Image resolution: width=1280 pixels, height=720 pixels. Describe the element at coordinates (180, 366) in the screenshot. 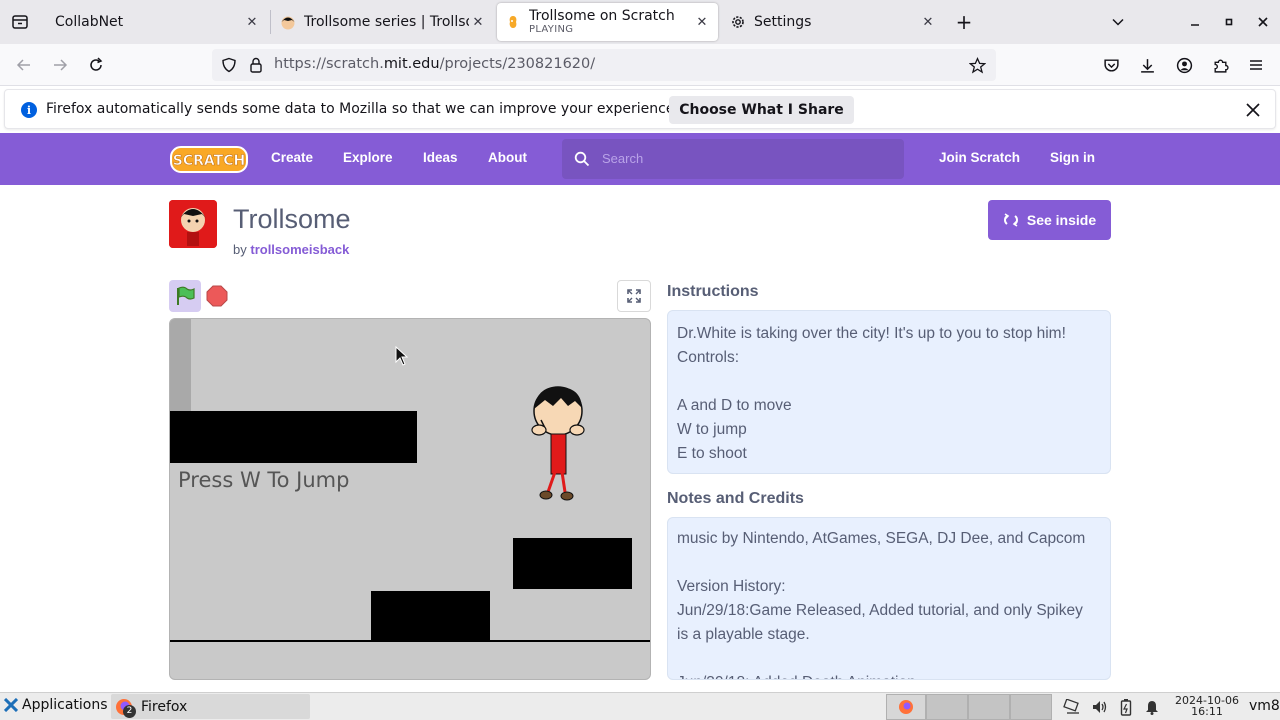

I see `gray-wall` at that location.